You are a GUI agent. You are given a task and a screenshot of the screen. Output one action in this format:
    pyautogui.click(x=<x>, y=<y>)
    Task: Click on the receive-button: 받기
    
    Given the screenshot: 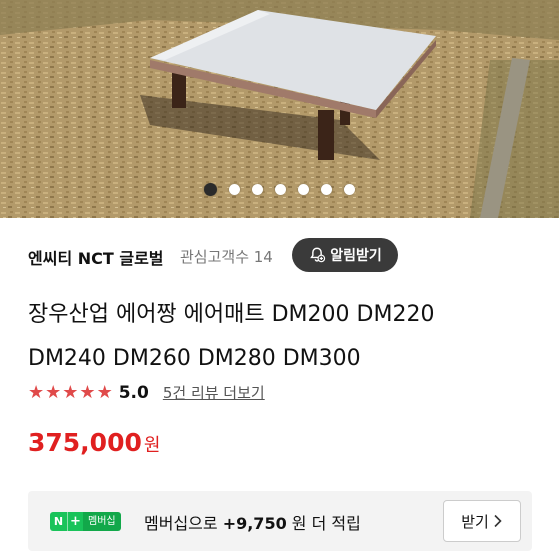 What is the action you would take?
    pyautogui.click(x=482, y=521)
    